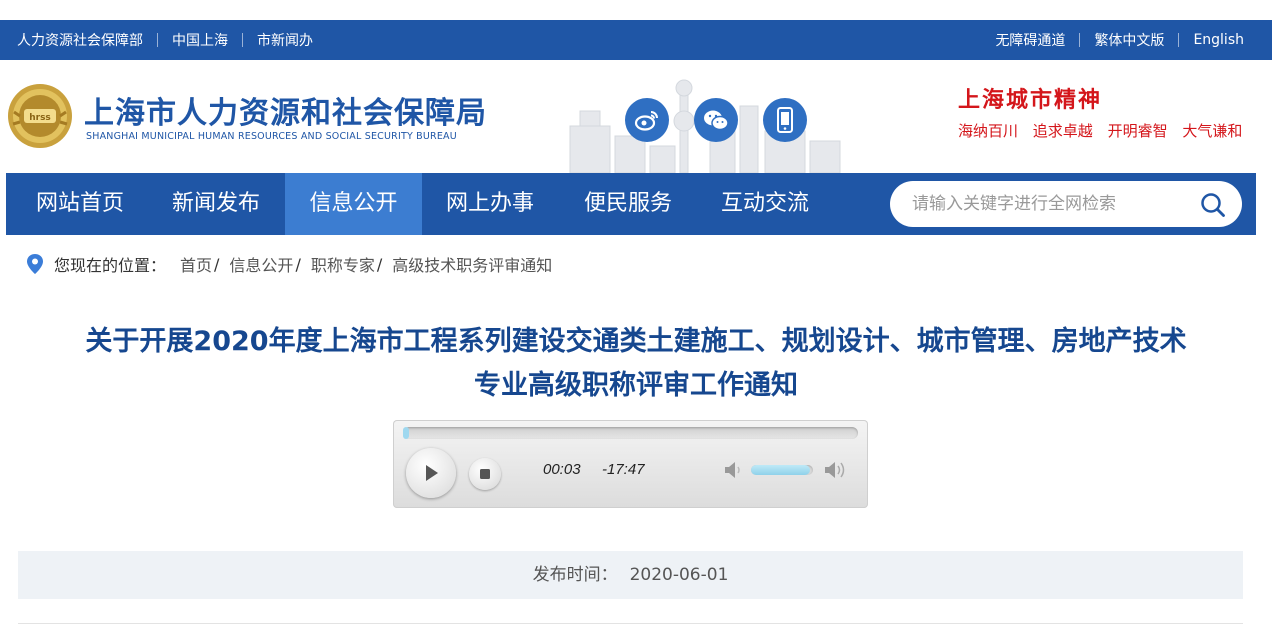  What do you see at coordinates (636, 385) in the screenshot?
I see `article-title-line: 专业高级职称评审工作通知` at bounding box center [636, 385].